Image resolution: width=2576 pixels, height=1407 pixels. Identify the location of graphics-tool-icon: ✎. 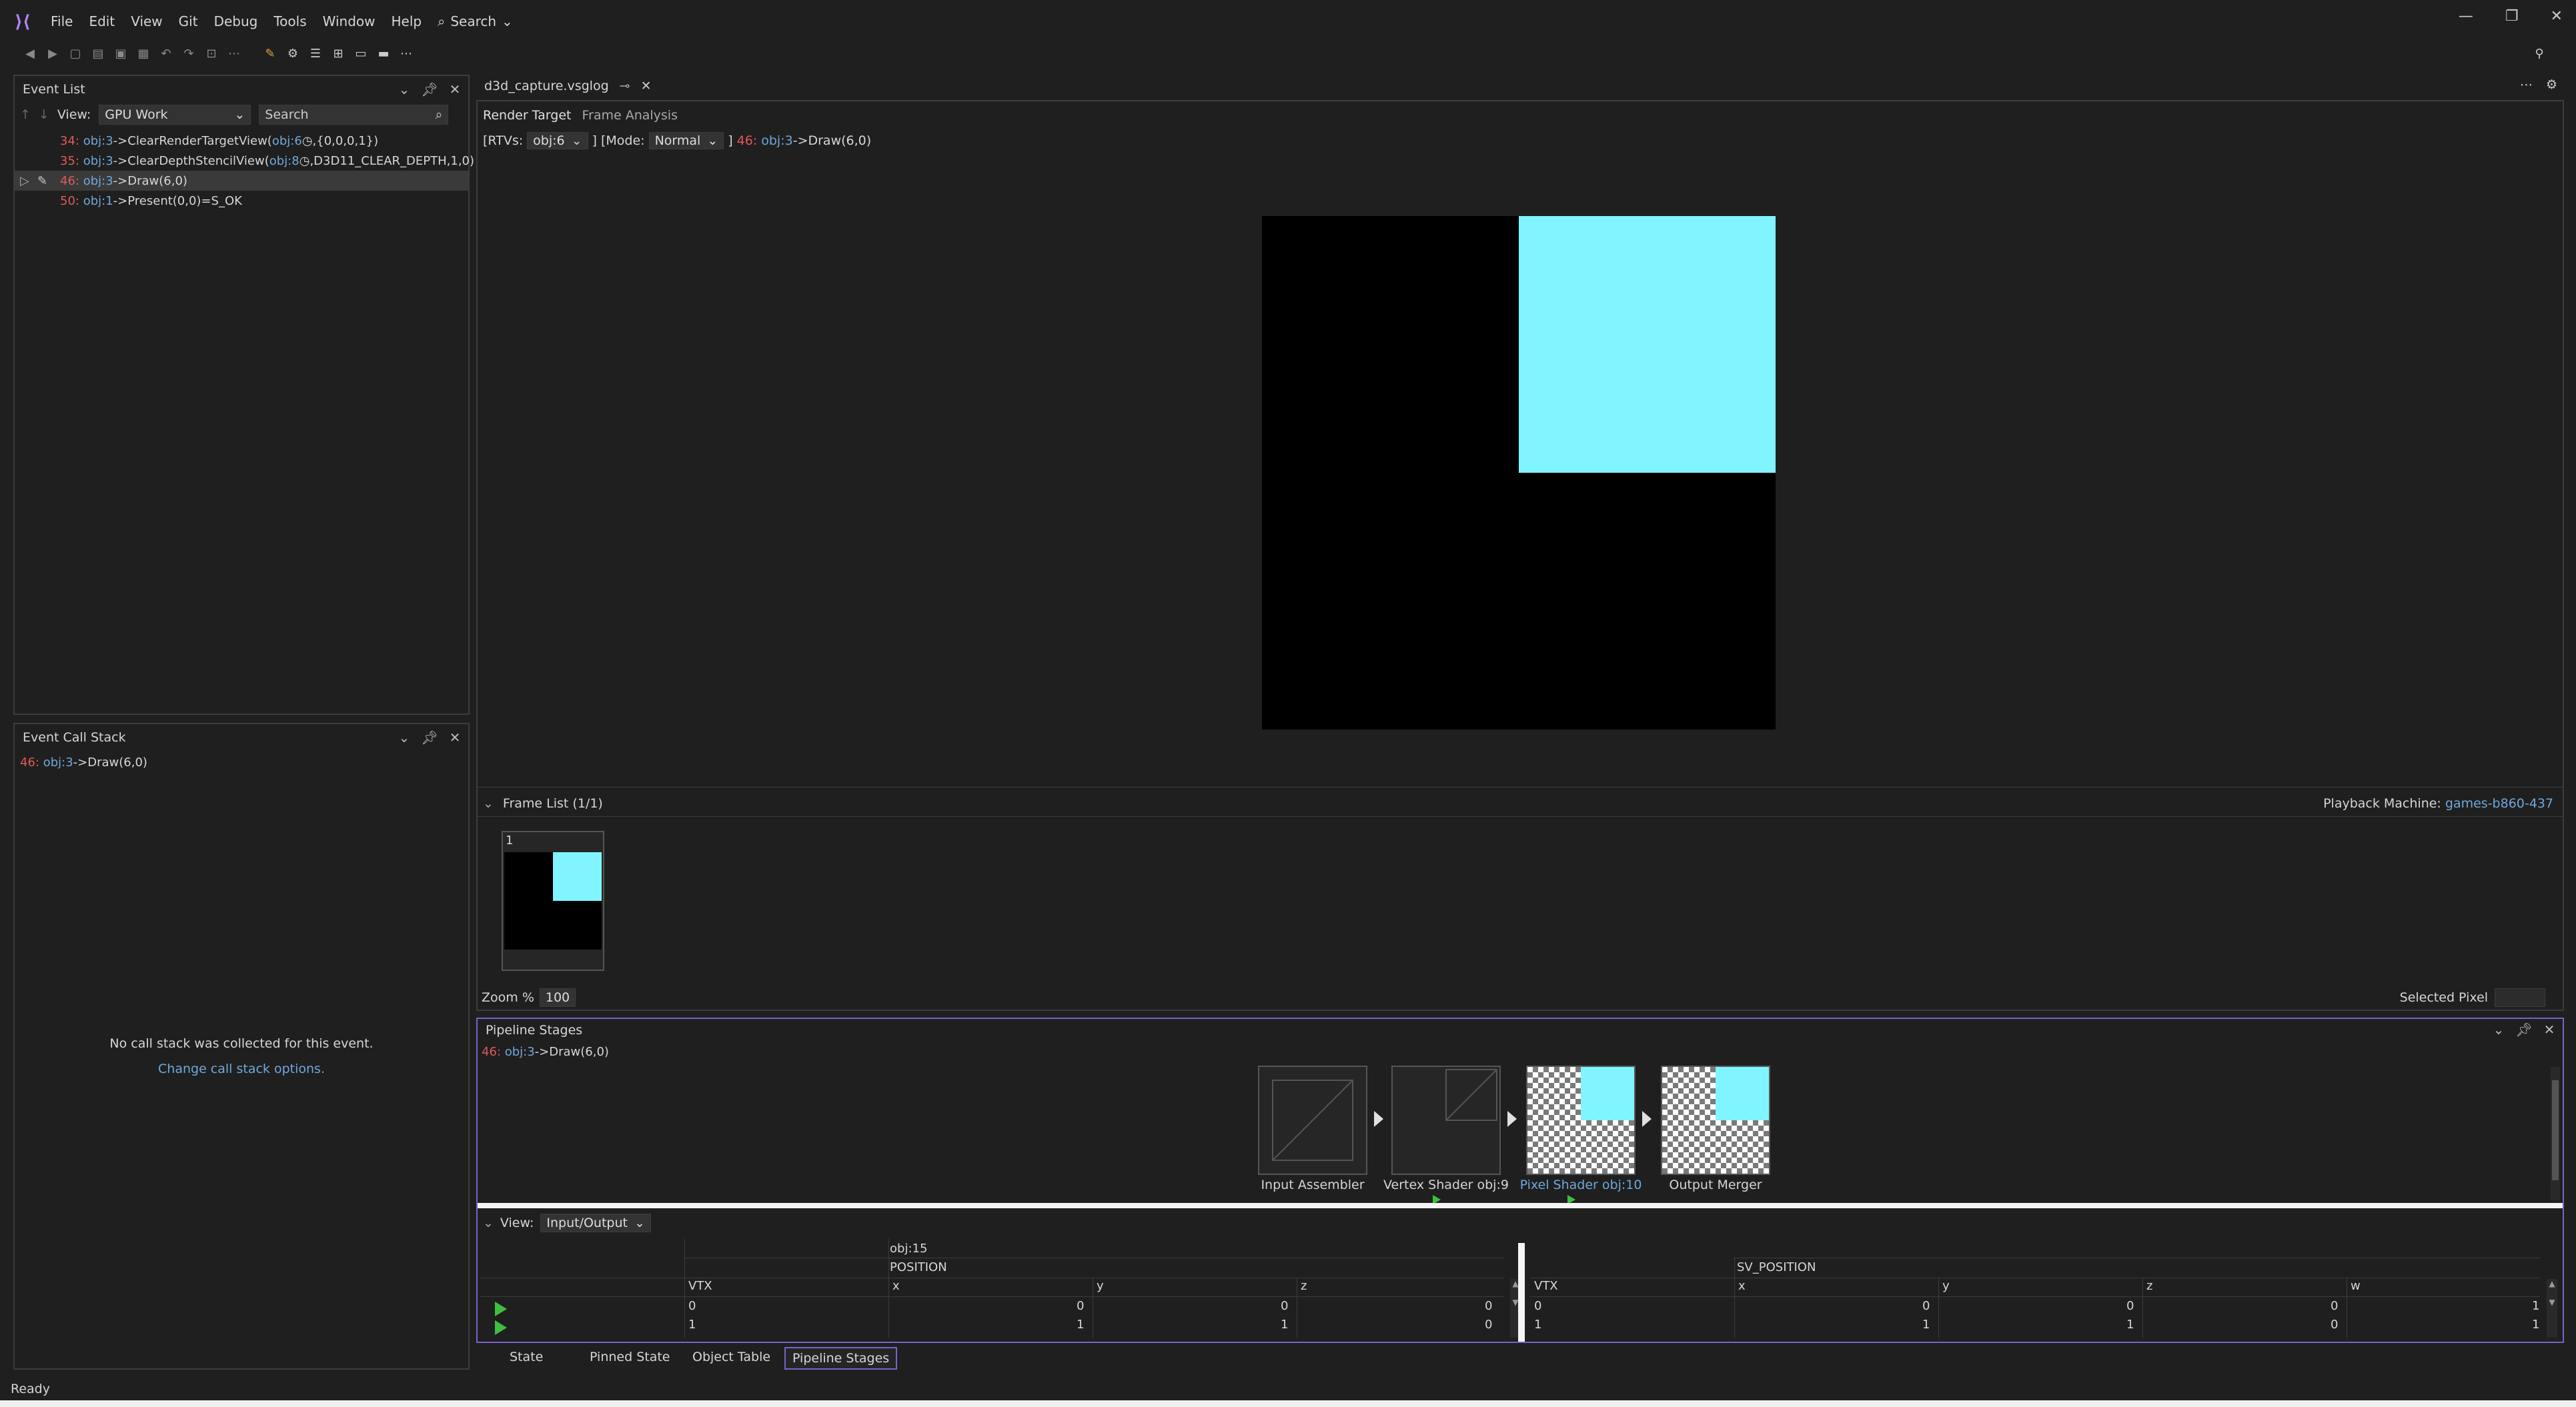
(270, 53).